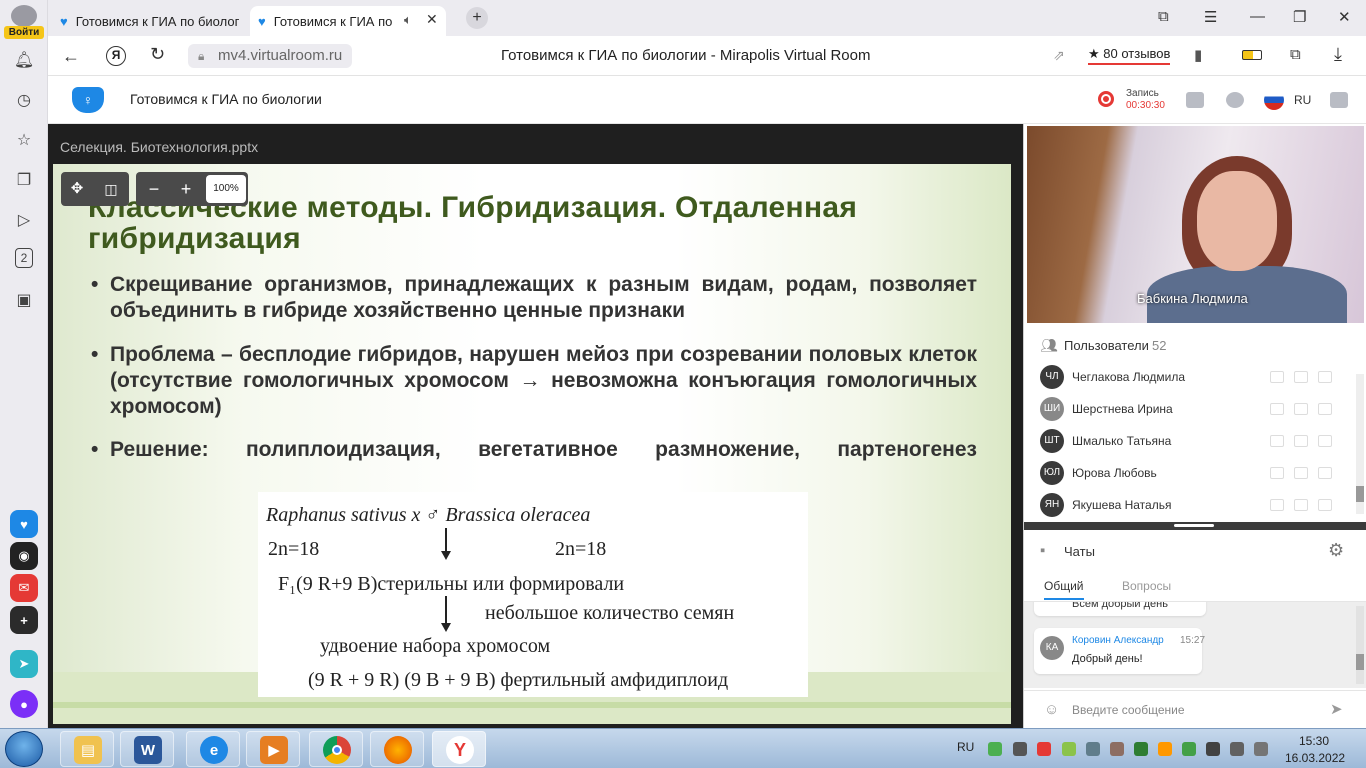 This screenshot has height=768, width=1366. I want to click on reload-icon: ↻, so click(157, 54).